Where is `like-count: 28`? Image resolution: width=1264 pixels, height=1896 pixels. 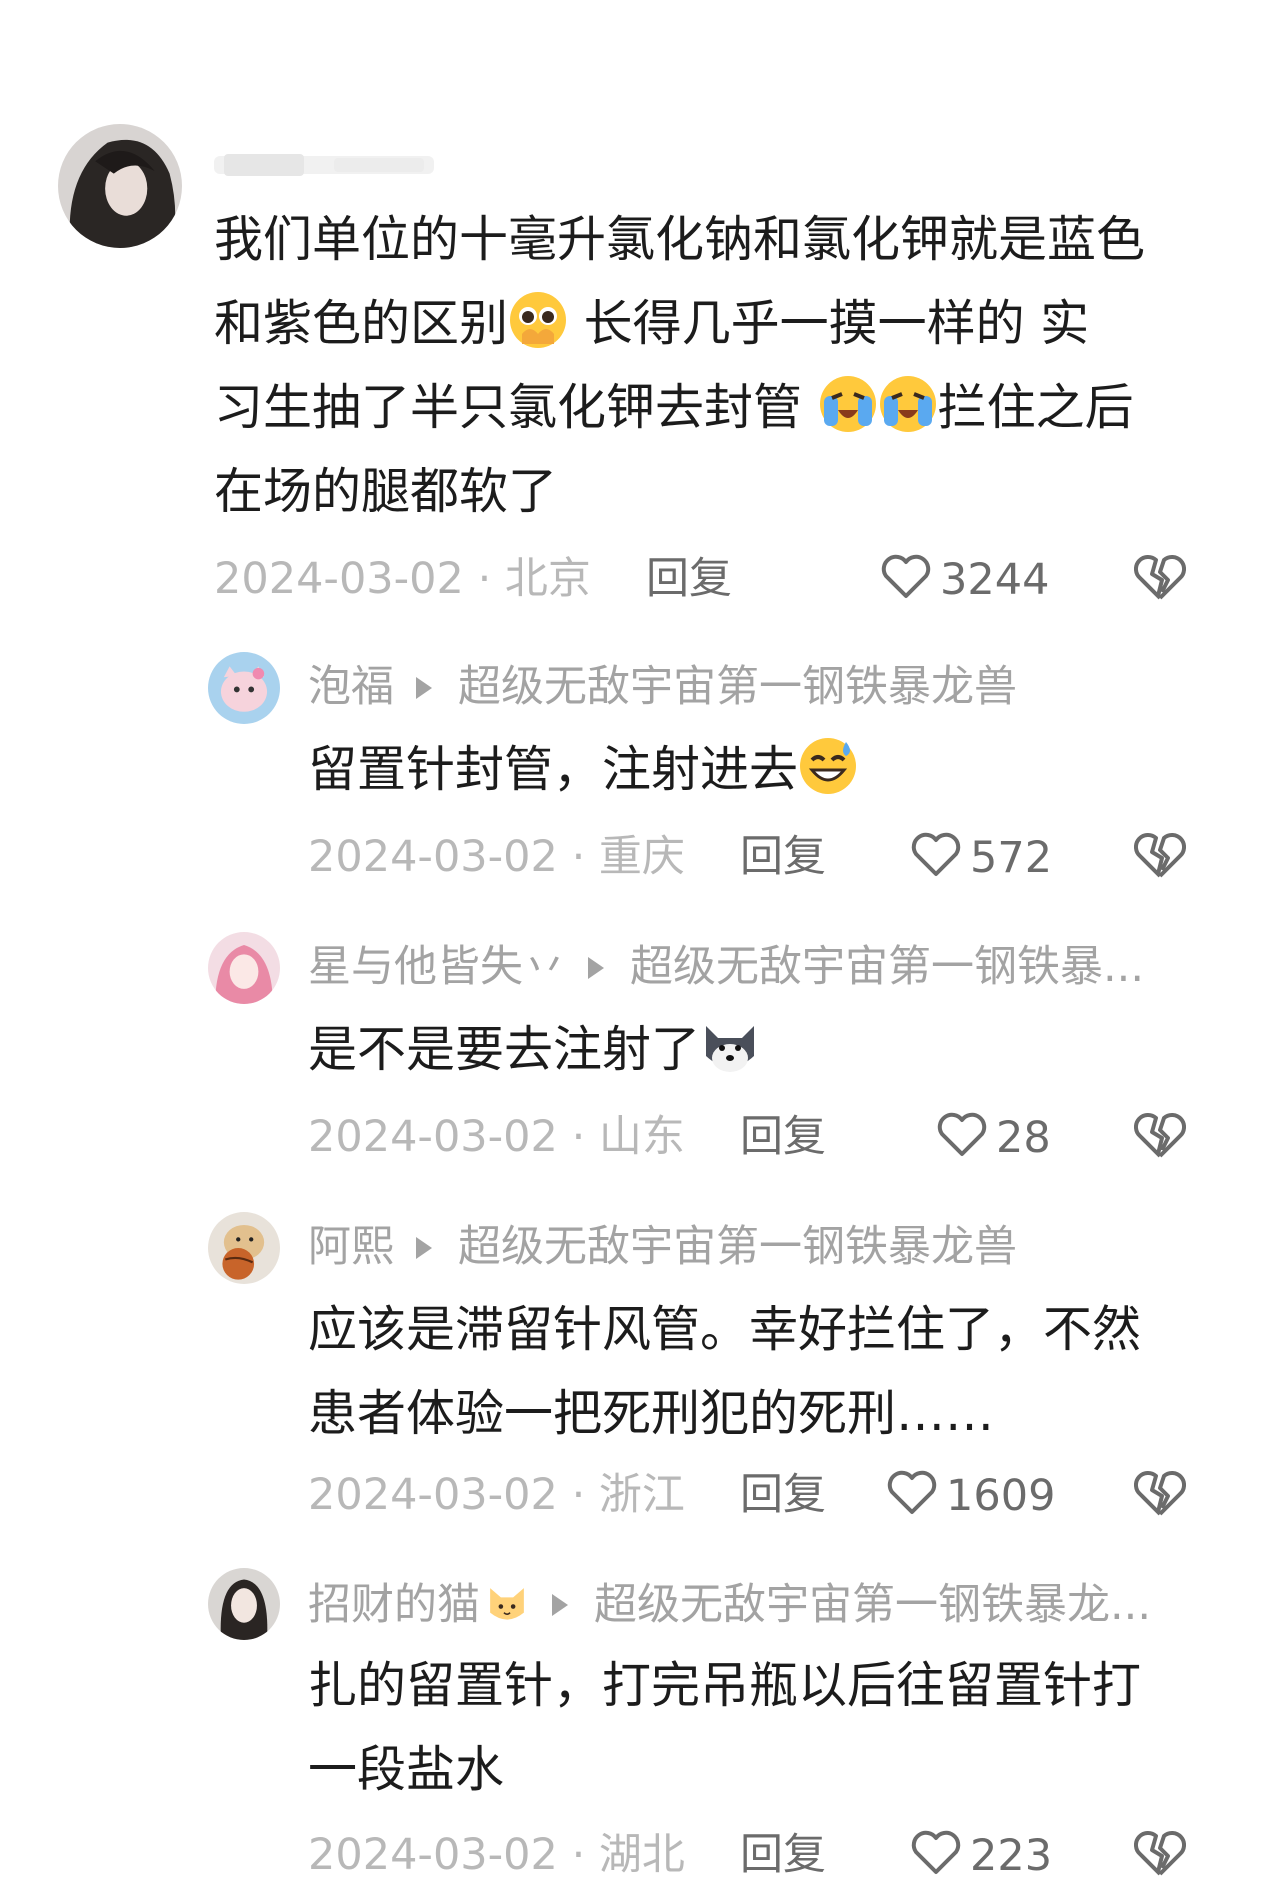 like-count: 28 is located at coordinates (1023, 1137).